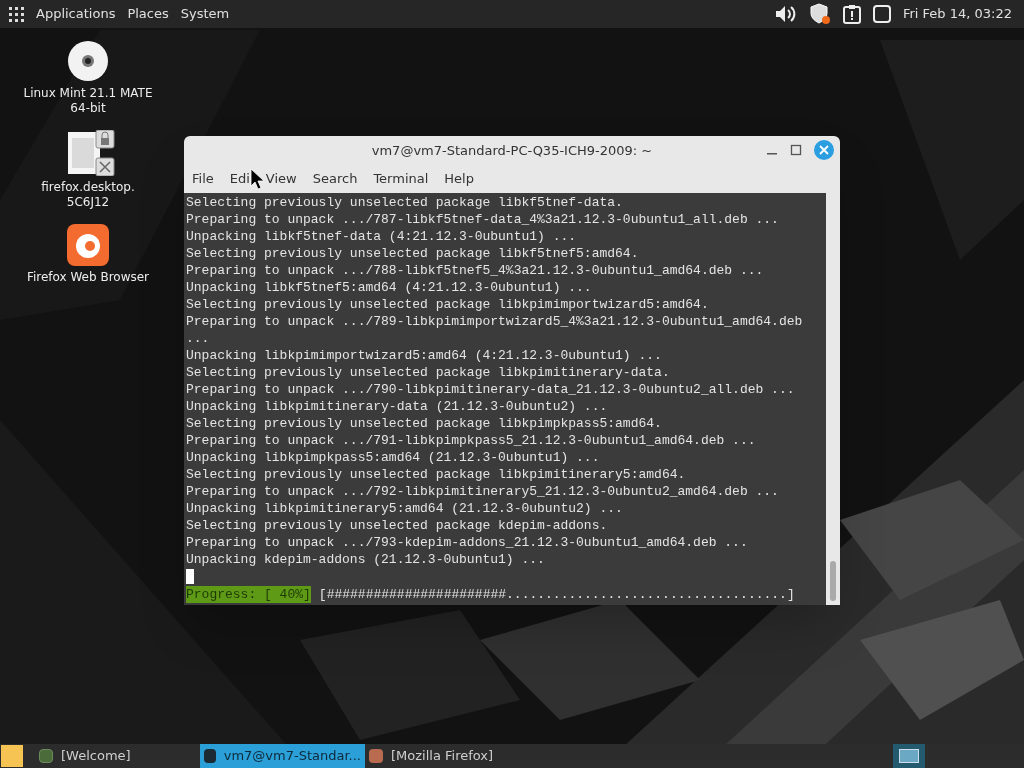  I want to click on grid-icon, so click(16, 14).